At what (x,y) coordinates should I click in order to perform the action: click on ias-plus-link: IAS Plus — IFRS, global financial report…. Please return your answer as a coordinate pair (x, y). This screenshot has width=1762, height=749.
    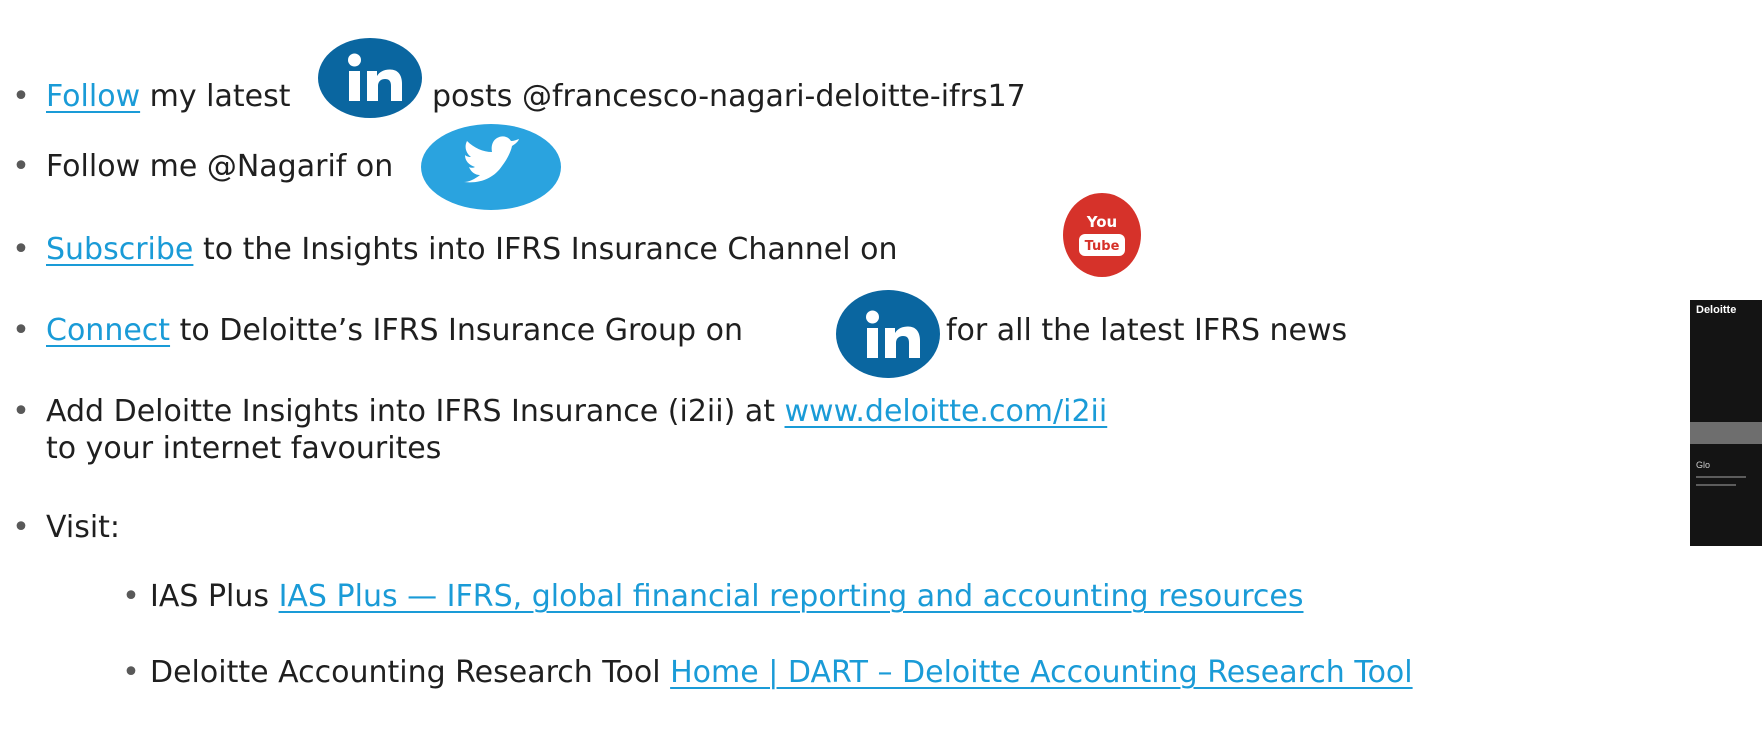
    Looking at the image, I should click on (791, 596).